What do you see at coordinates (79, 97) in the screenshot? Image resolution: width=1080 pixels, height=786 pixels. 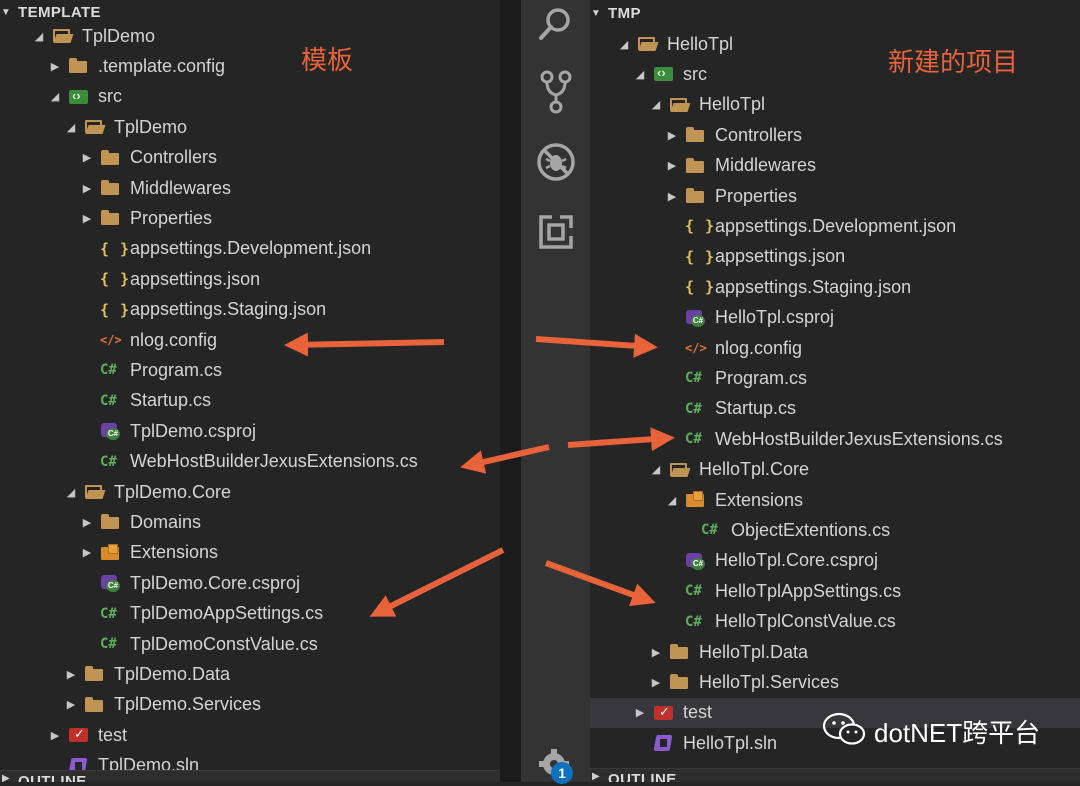 I see `folder-src-icon` at bounding box center [79, 97].